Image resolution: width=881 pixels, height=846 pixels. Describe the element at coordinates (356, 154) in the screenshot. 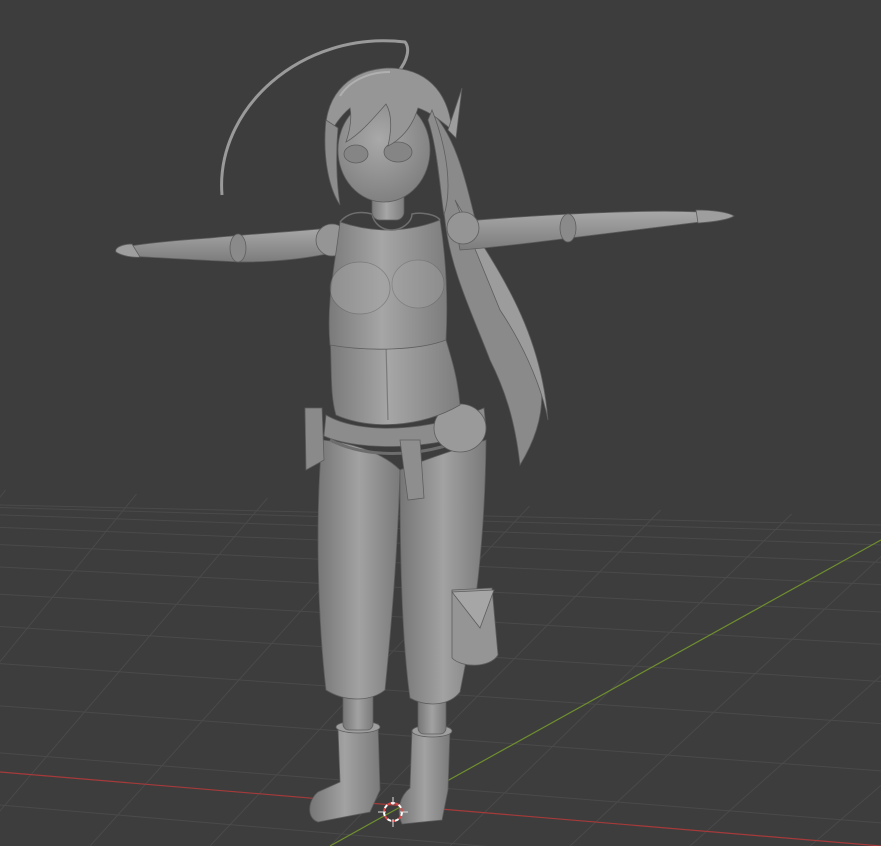

I see `left-eye` at that location.